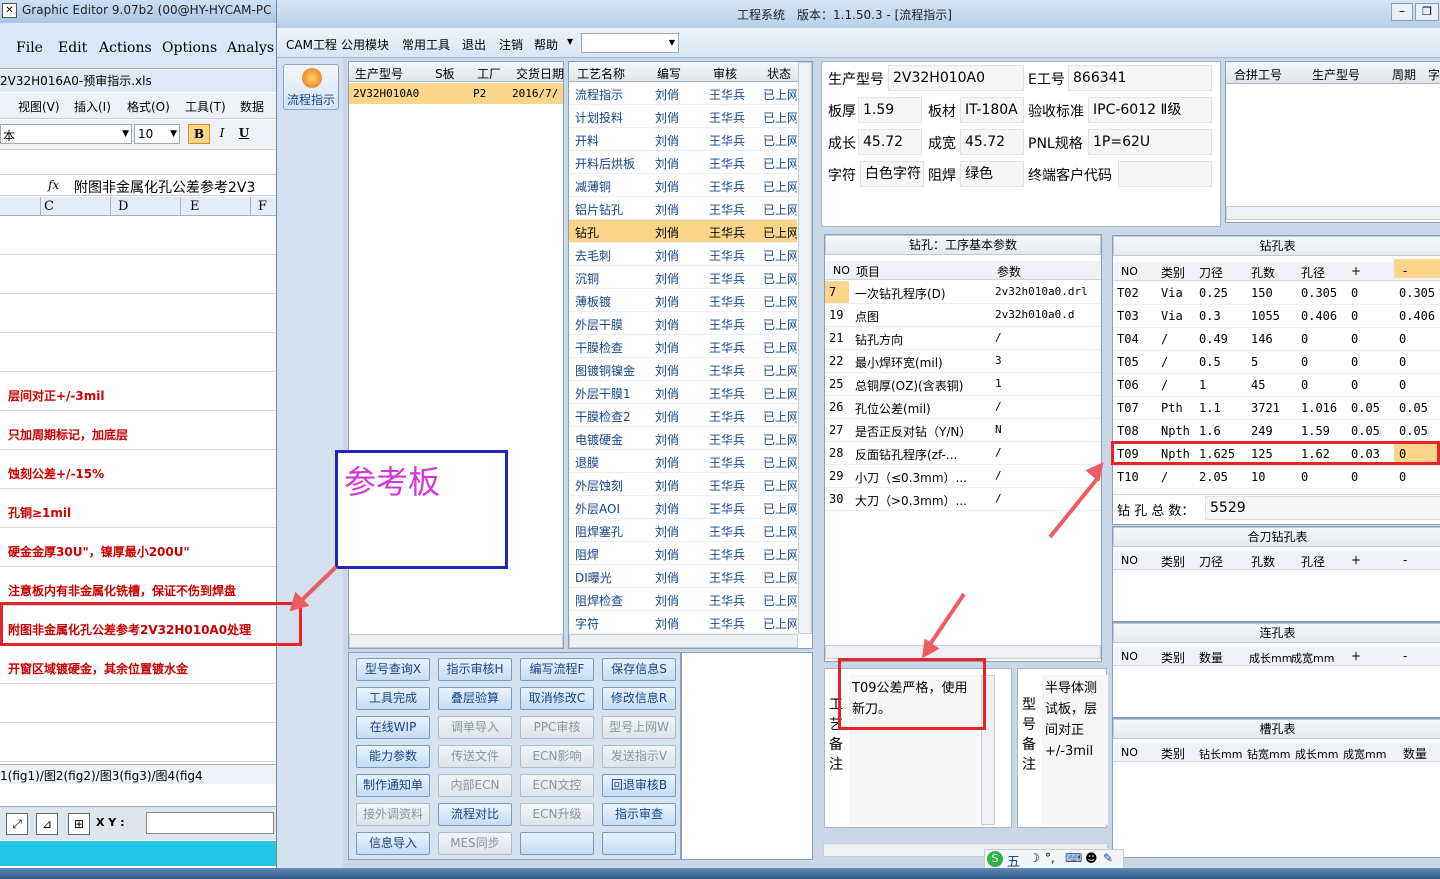  I want to click on col-header-d: D, so click(123, 206).